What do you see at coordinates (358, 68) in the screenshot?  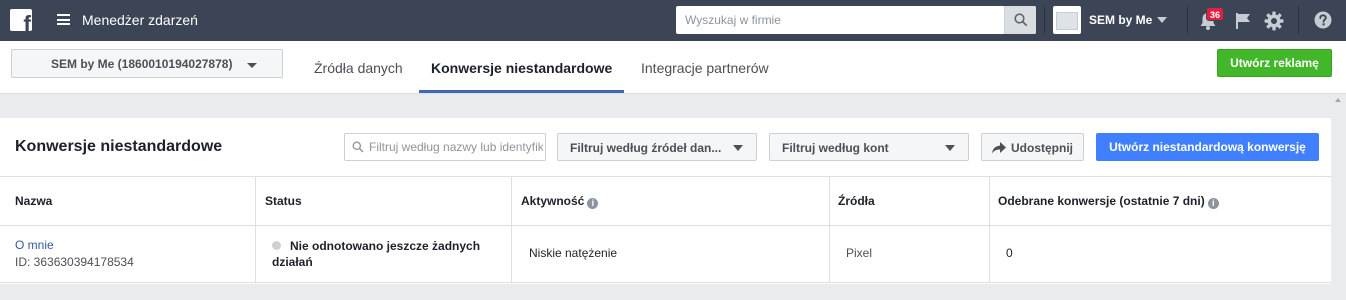 I see `tab-data-sources: Źródła danych` at bounding box center [358, 68].